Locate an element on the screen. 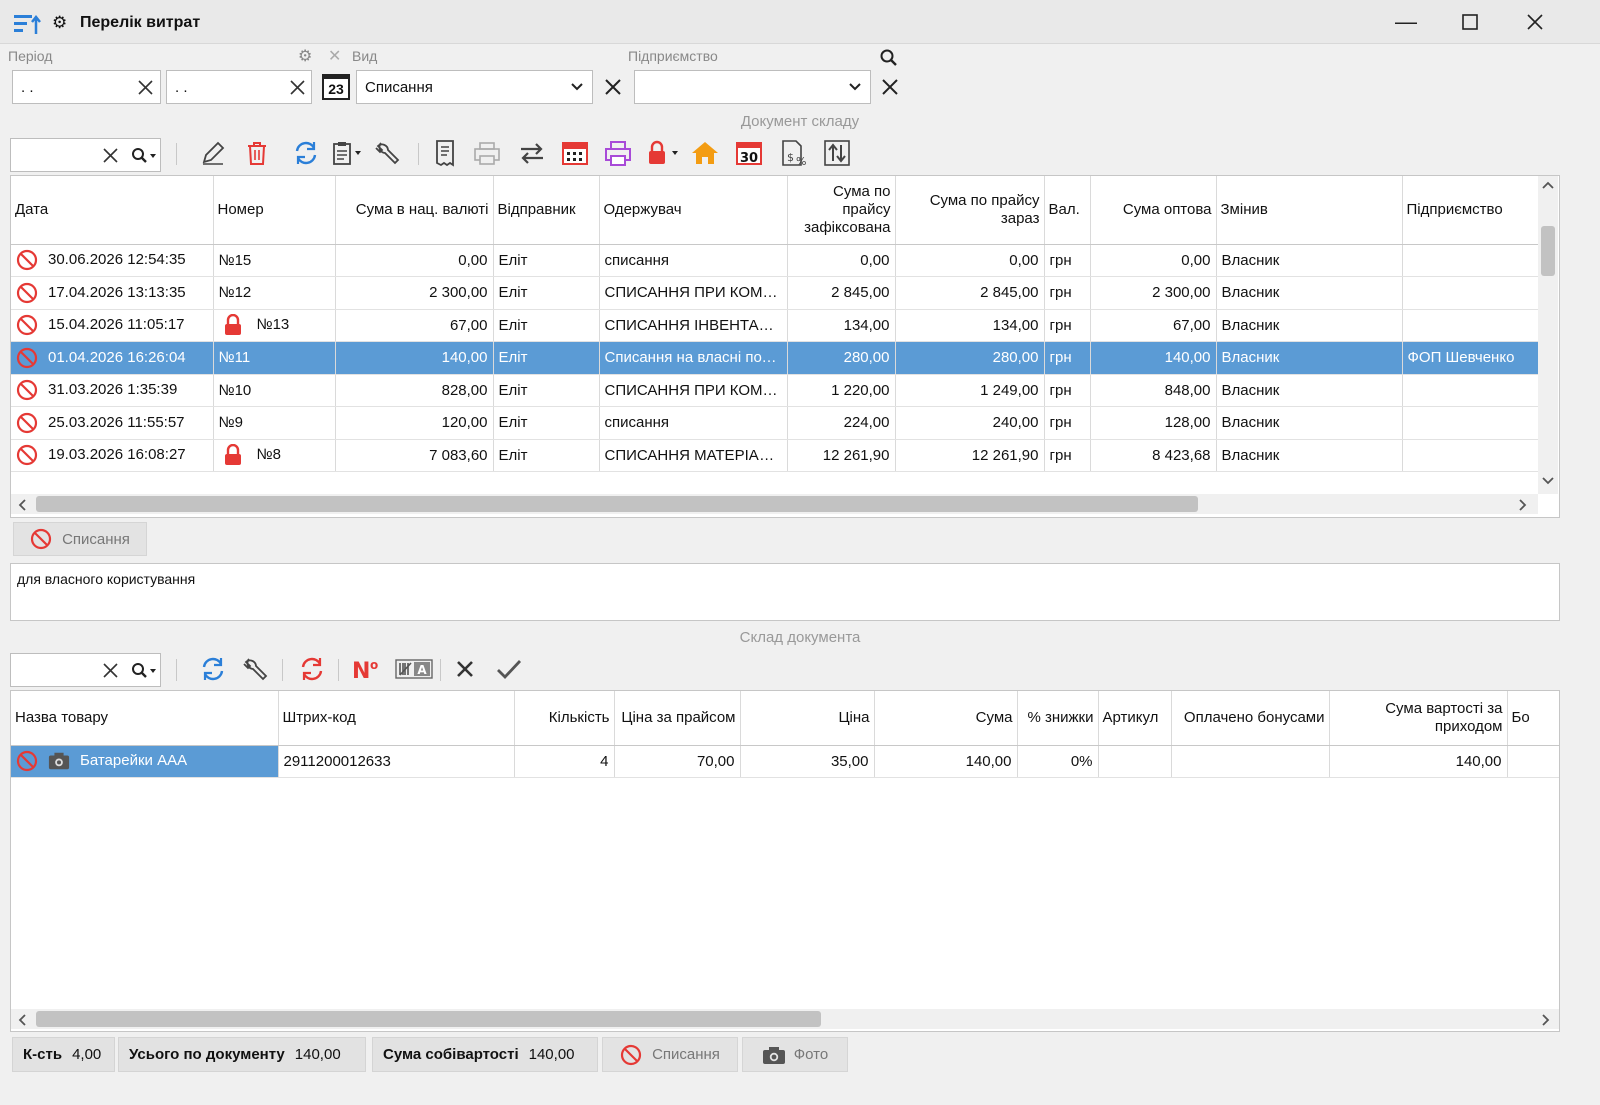 The image size is (1600, 1105). col-header-sum: Сума is located at coordinates (946, 718).